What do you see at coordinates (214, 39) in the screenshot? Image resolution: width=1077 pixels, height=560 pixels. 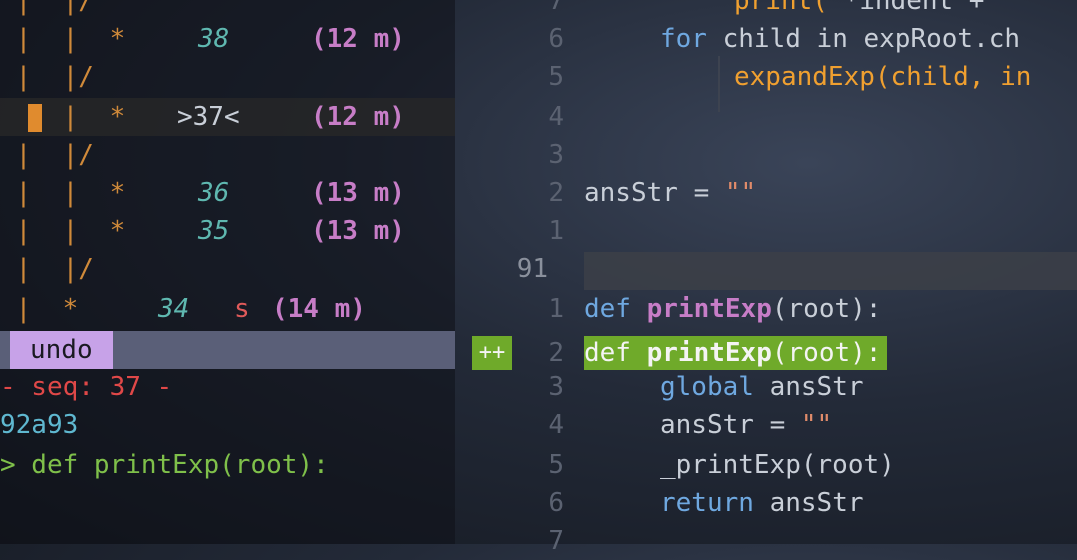 I see `seq-number: 38` at bounding box center [214, 39].